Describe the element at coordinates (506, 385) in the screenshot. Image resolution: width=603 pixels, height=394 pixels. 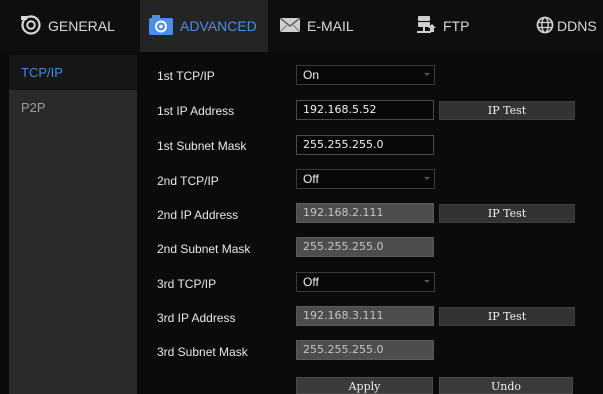
I see `undo-button: Undo` at that location.